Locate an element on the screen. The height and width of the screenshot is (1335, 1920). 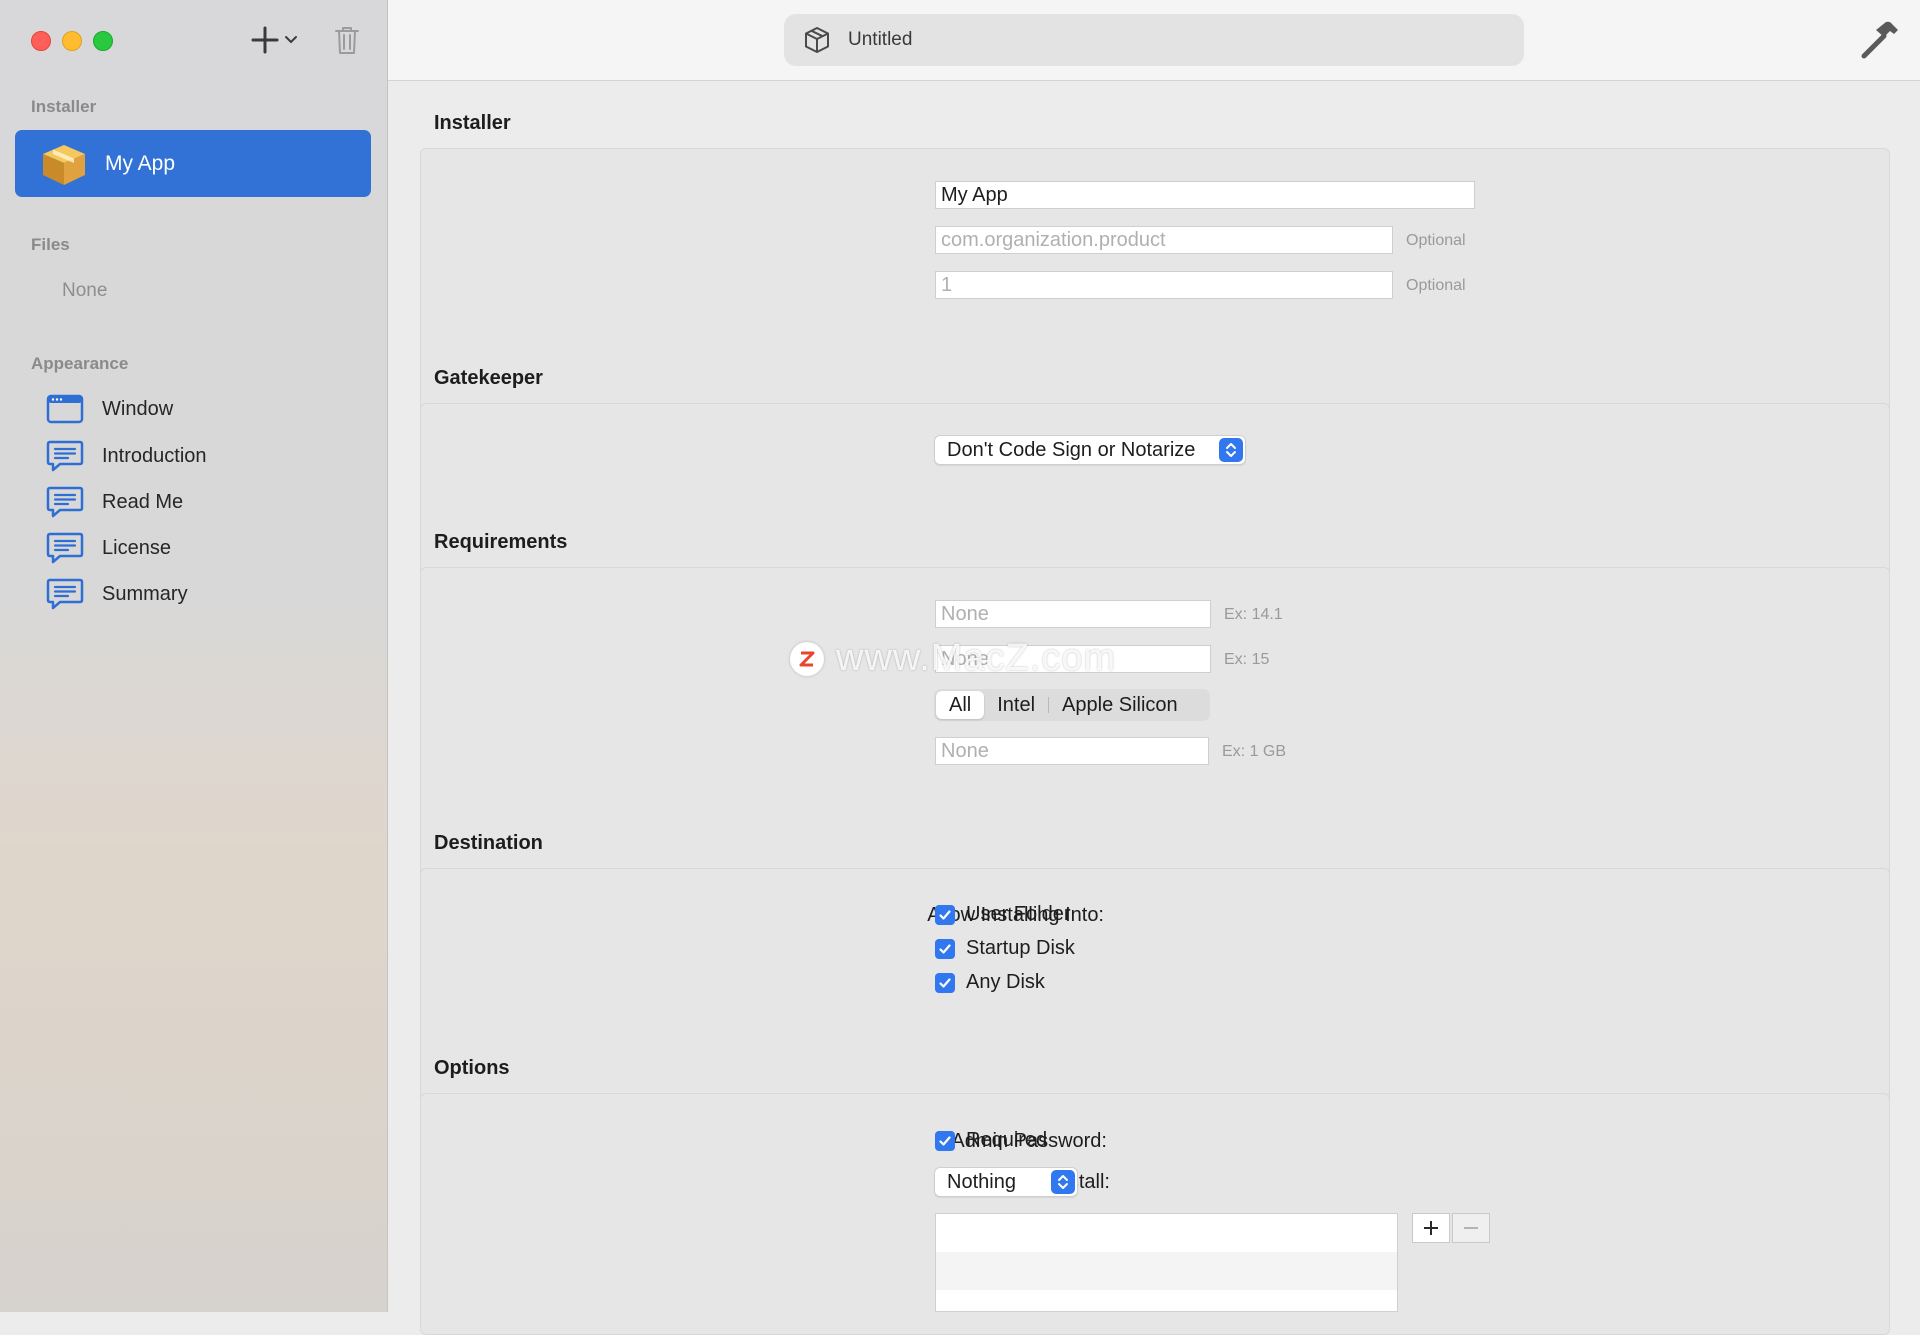
sidebar-item-label: Read Me is located at coordinates (143, 501).